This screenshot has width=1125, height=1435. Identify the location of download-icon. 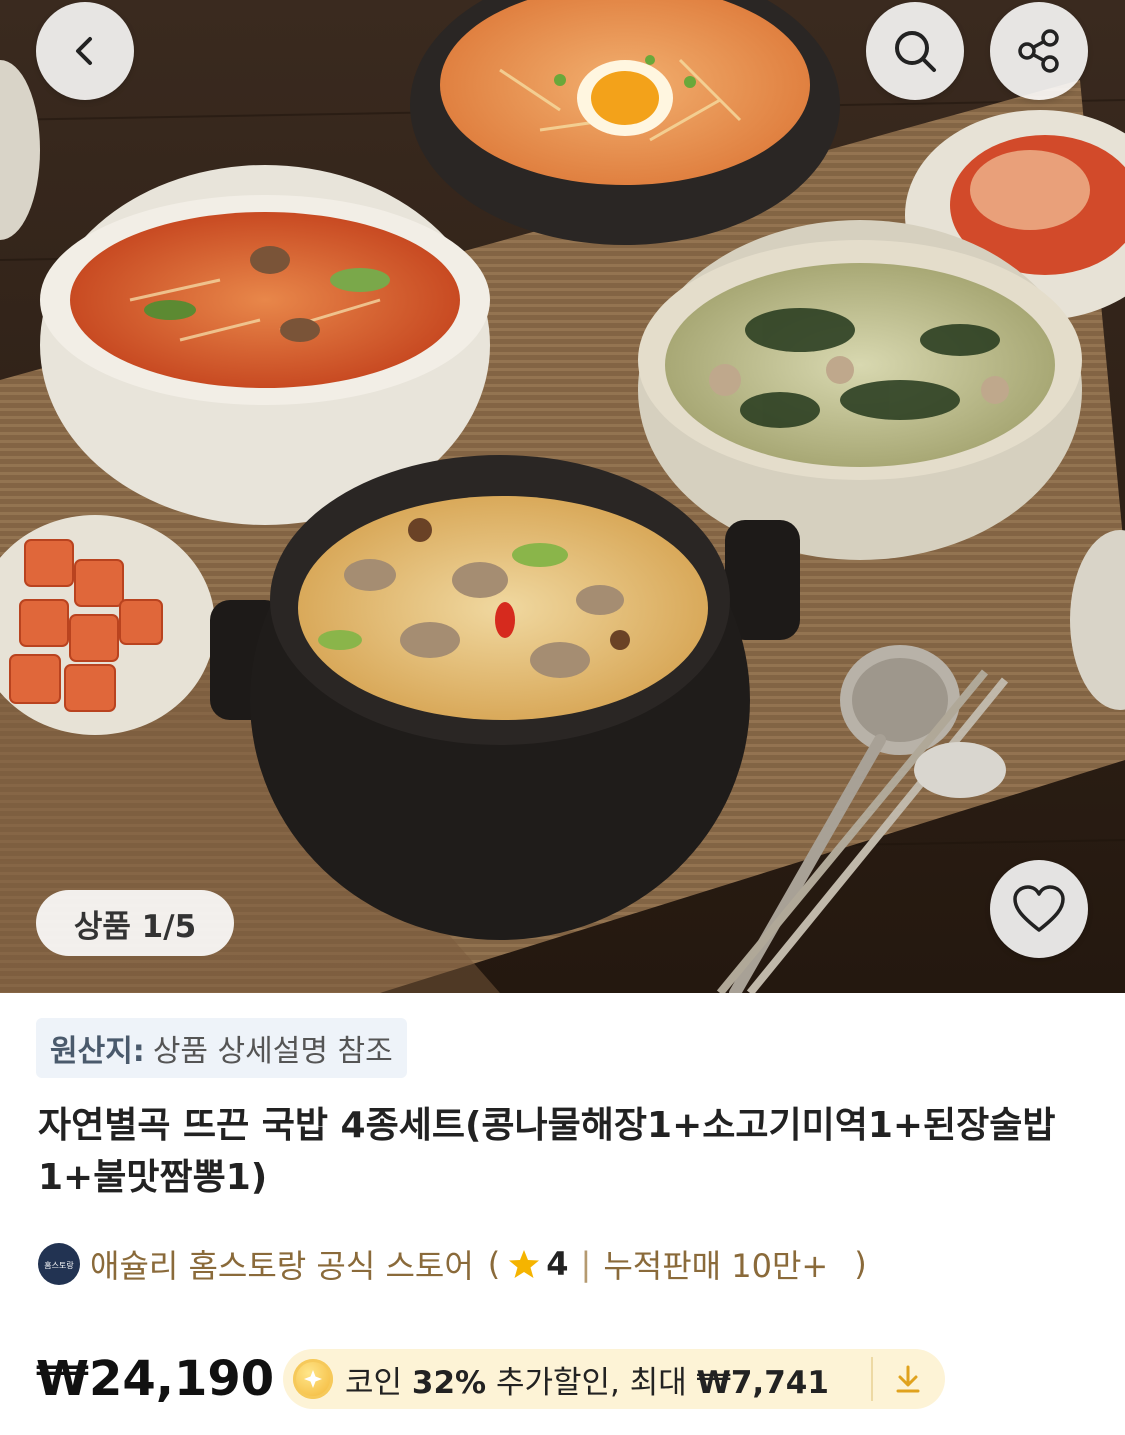
(908, 1379).